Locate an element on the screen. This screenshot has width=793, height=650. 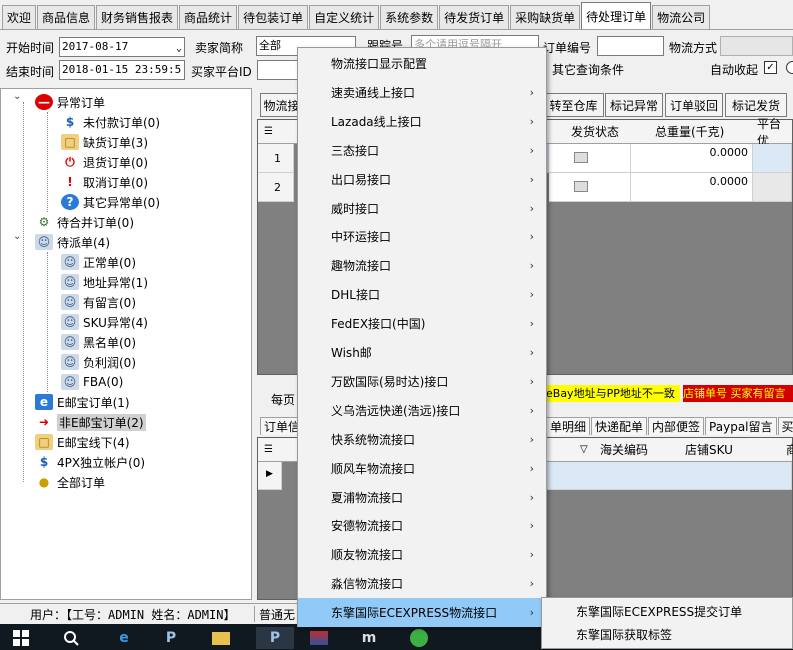
tree-item-15: e E邮宝订单(1) is located at coordinates (82, 402).